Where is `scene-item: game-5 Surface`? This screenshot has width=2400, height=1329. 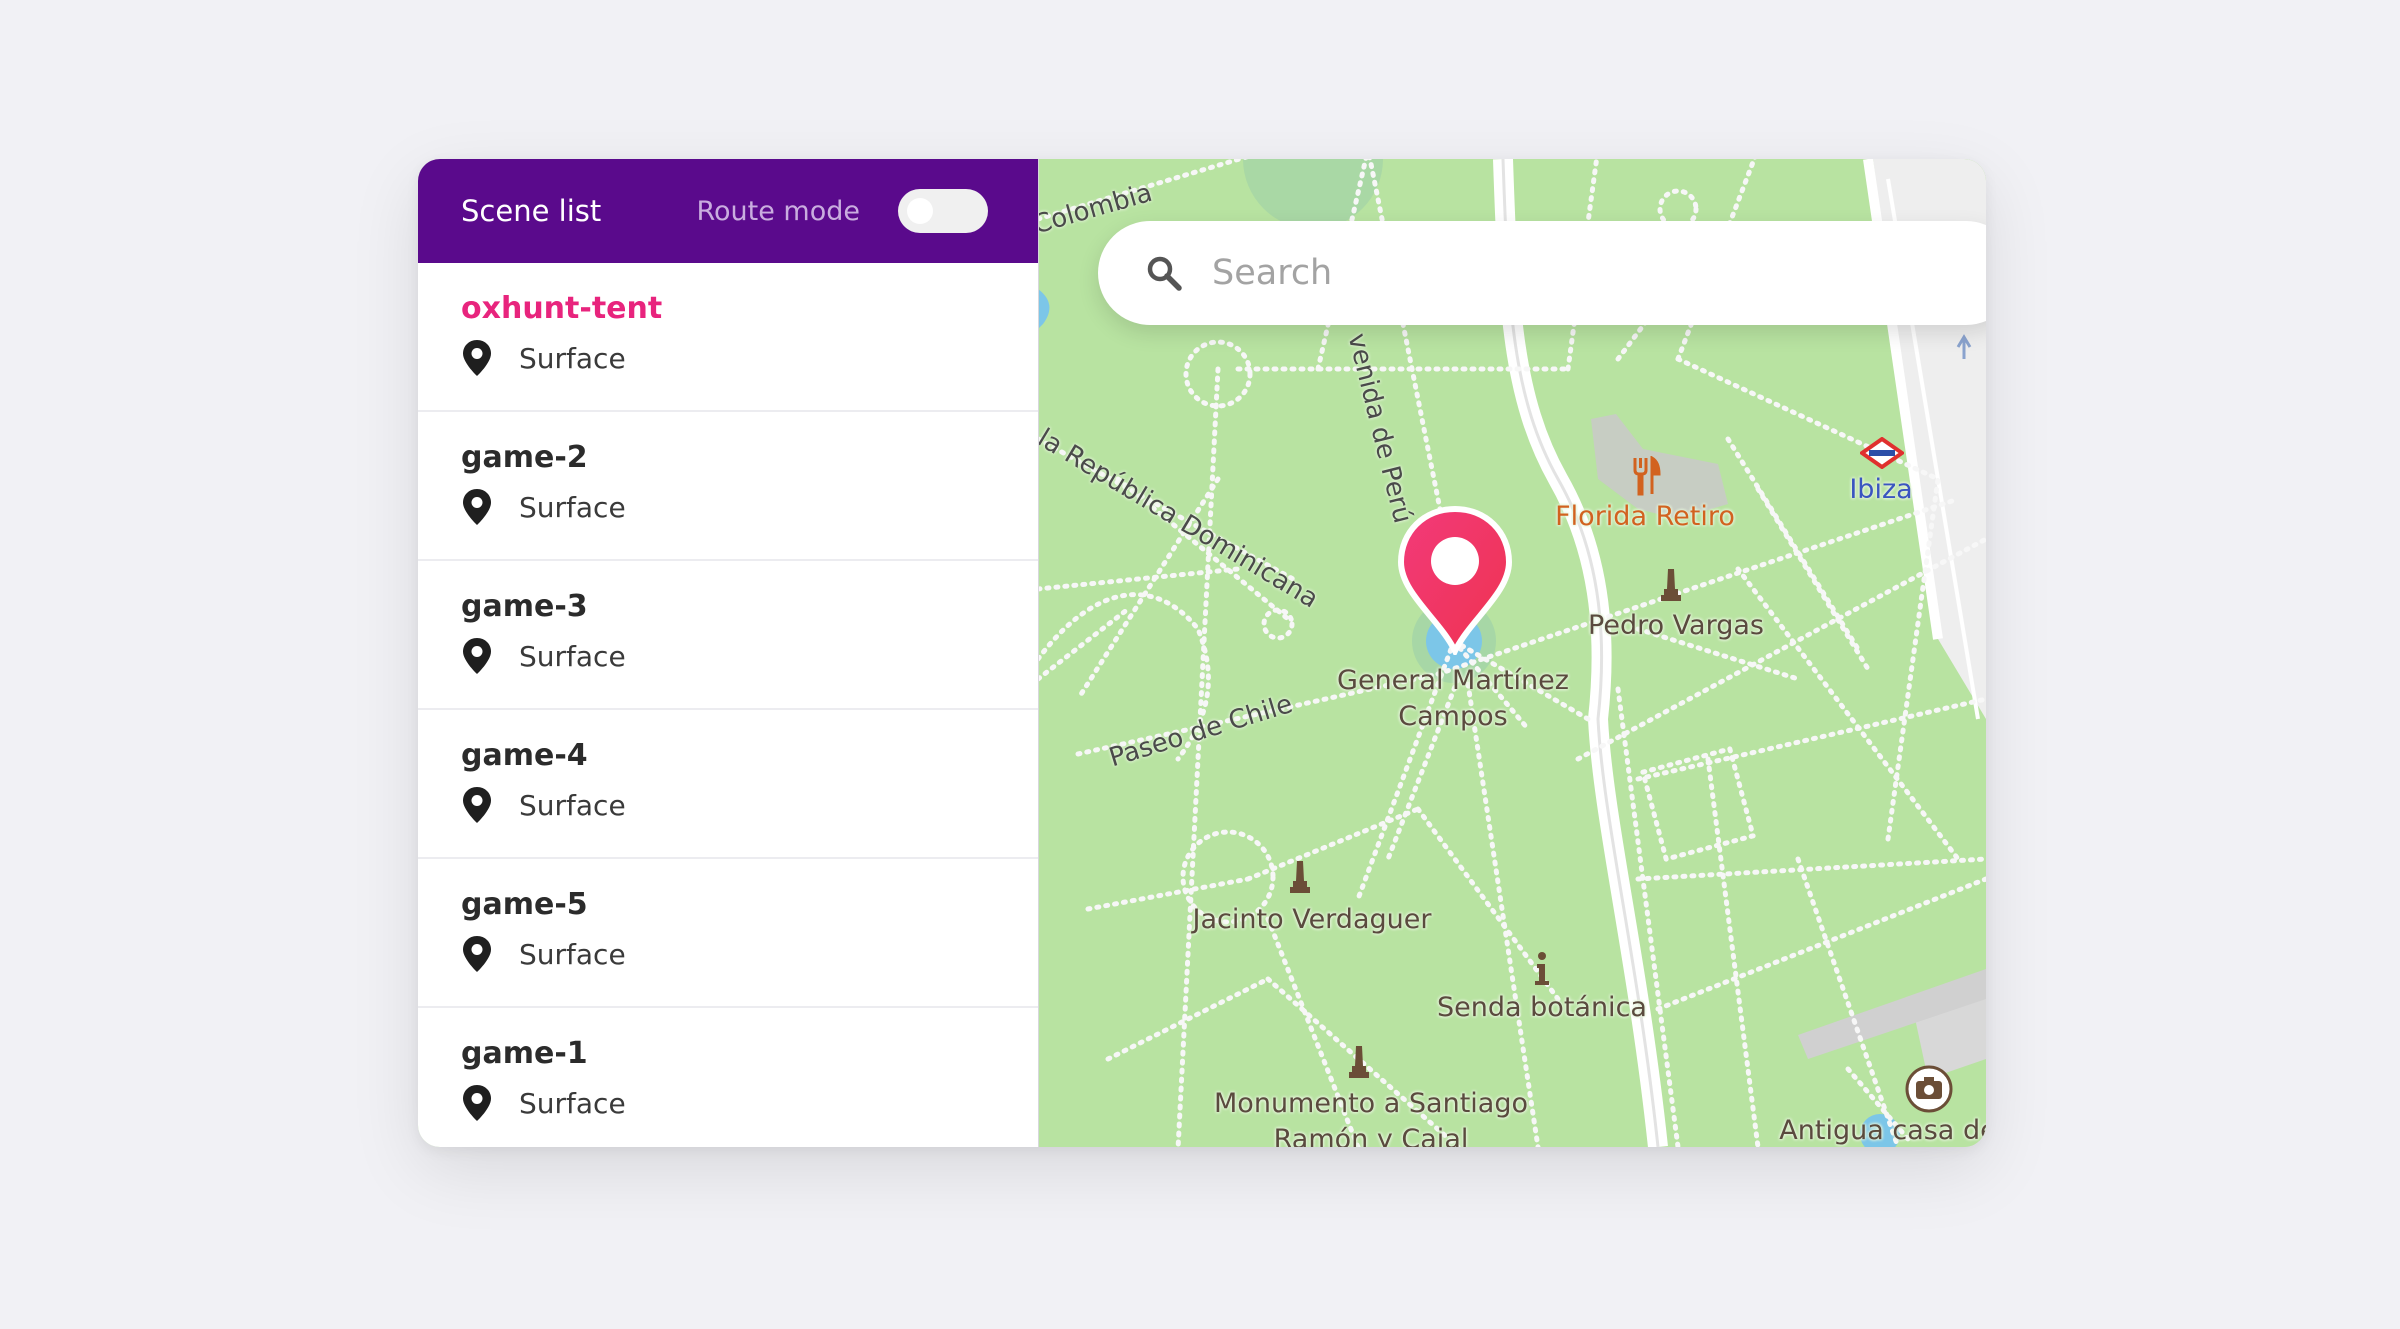 scene-item: game-5 Surface is located at coordinates (728, 933).